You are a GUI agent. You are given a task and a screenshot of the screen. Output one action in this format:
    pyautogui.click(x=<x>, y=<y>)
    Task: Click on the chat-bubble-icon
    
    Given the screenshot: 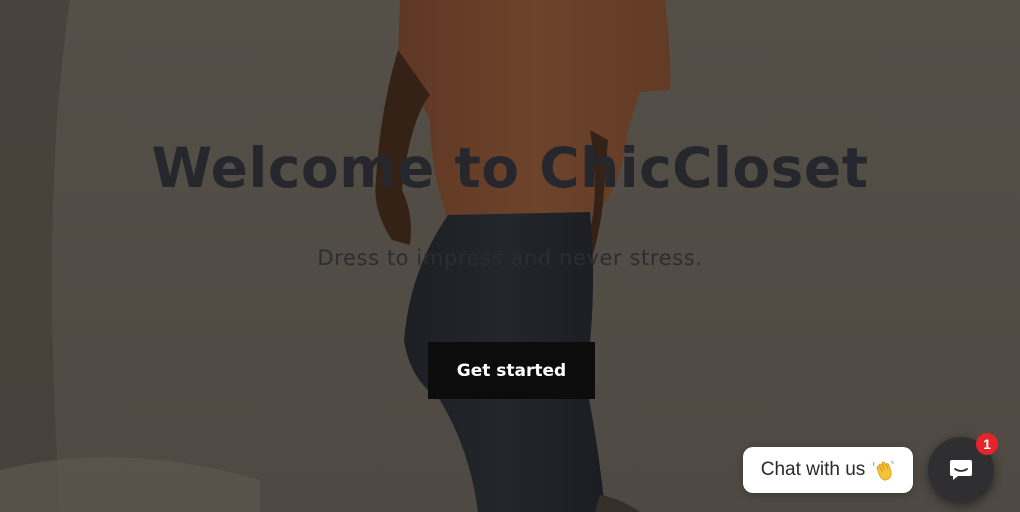 What is the action you would take?
    pyautogui.click(x=961, y=470)
    